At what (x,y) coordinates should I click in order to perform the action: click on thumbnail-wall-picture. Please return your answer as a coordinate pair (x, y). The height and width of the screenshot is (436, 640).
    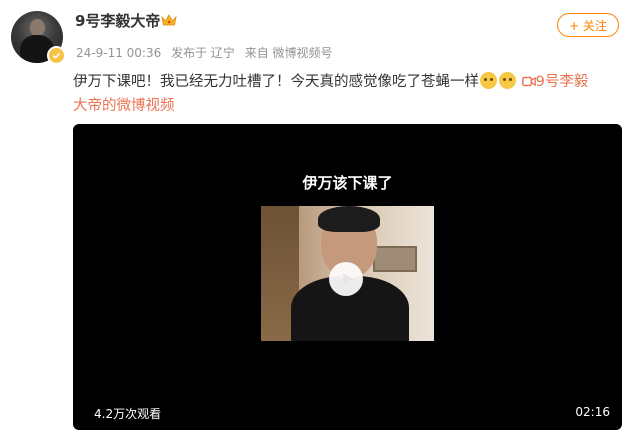
    Looking at the image, I should click on (395, 259).